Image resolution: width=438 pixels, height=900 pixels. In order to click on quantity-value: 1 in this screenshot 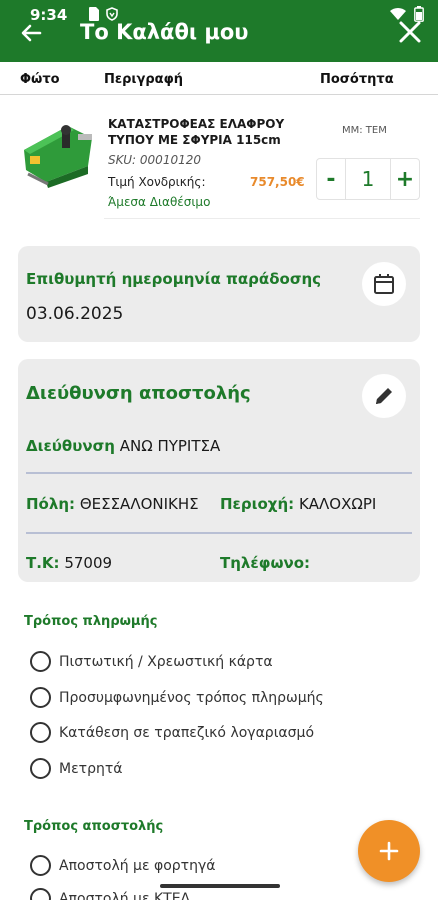, I will do `click(368, 179)`.